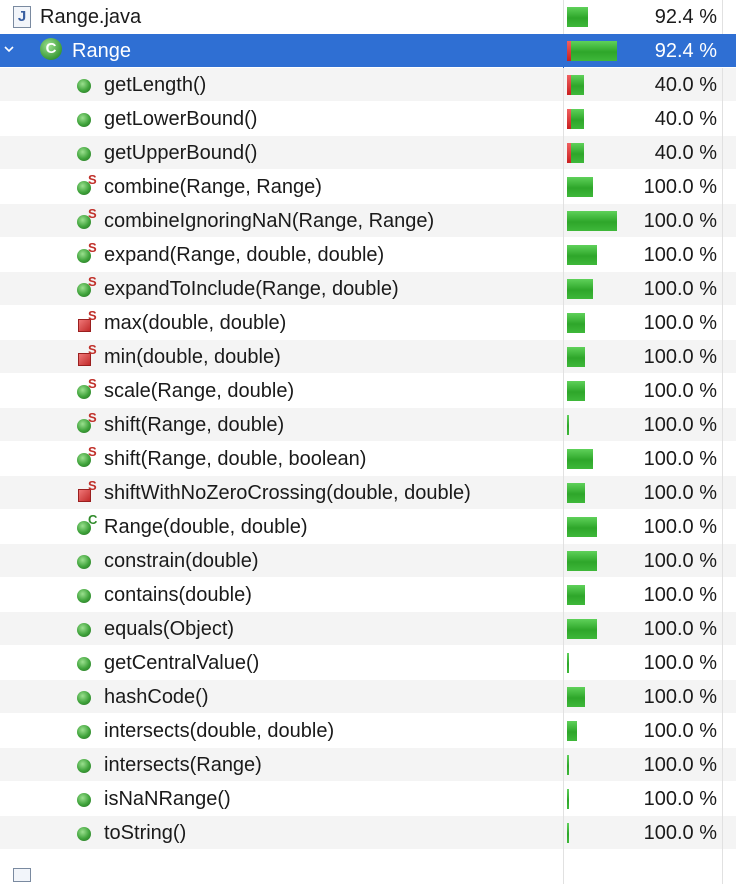 Image resolution: width=736 pixels, height=884 pixels. Describe the element at coordinates (281, 493) in the screenshot. I see `method-name-cell: SshiftWithNoZeroCrossing(double, double)` at that location.